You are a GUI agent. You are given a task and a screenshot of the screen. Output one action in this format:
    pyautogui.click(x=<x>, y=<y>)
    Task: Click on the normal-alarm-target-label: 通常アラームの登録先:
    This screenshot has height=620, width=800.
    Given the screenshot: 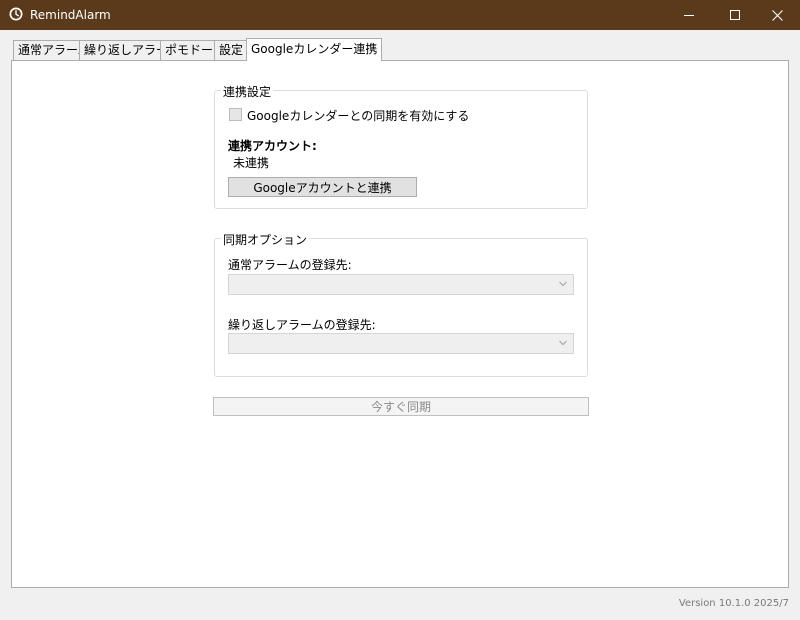 What is the action you would take?
    pyautogui.click(x=290, y=265)
    